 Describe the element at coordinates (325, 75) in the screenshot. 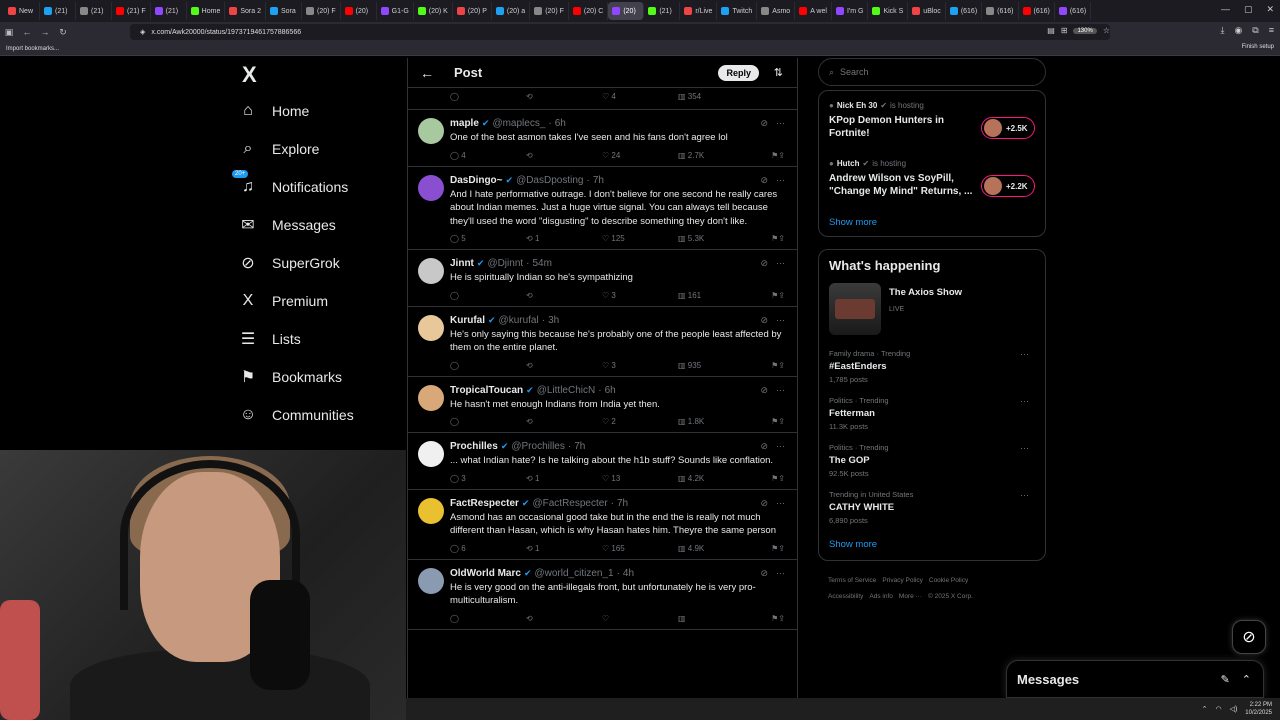

I see `x-logo: X` at that location.